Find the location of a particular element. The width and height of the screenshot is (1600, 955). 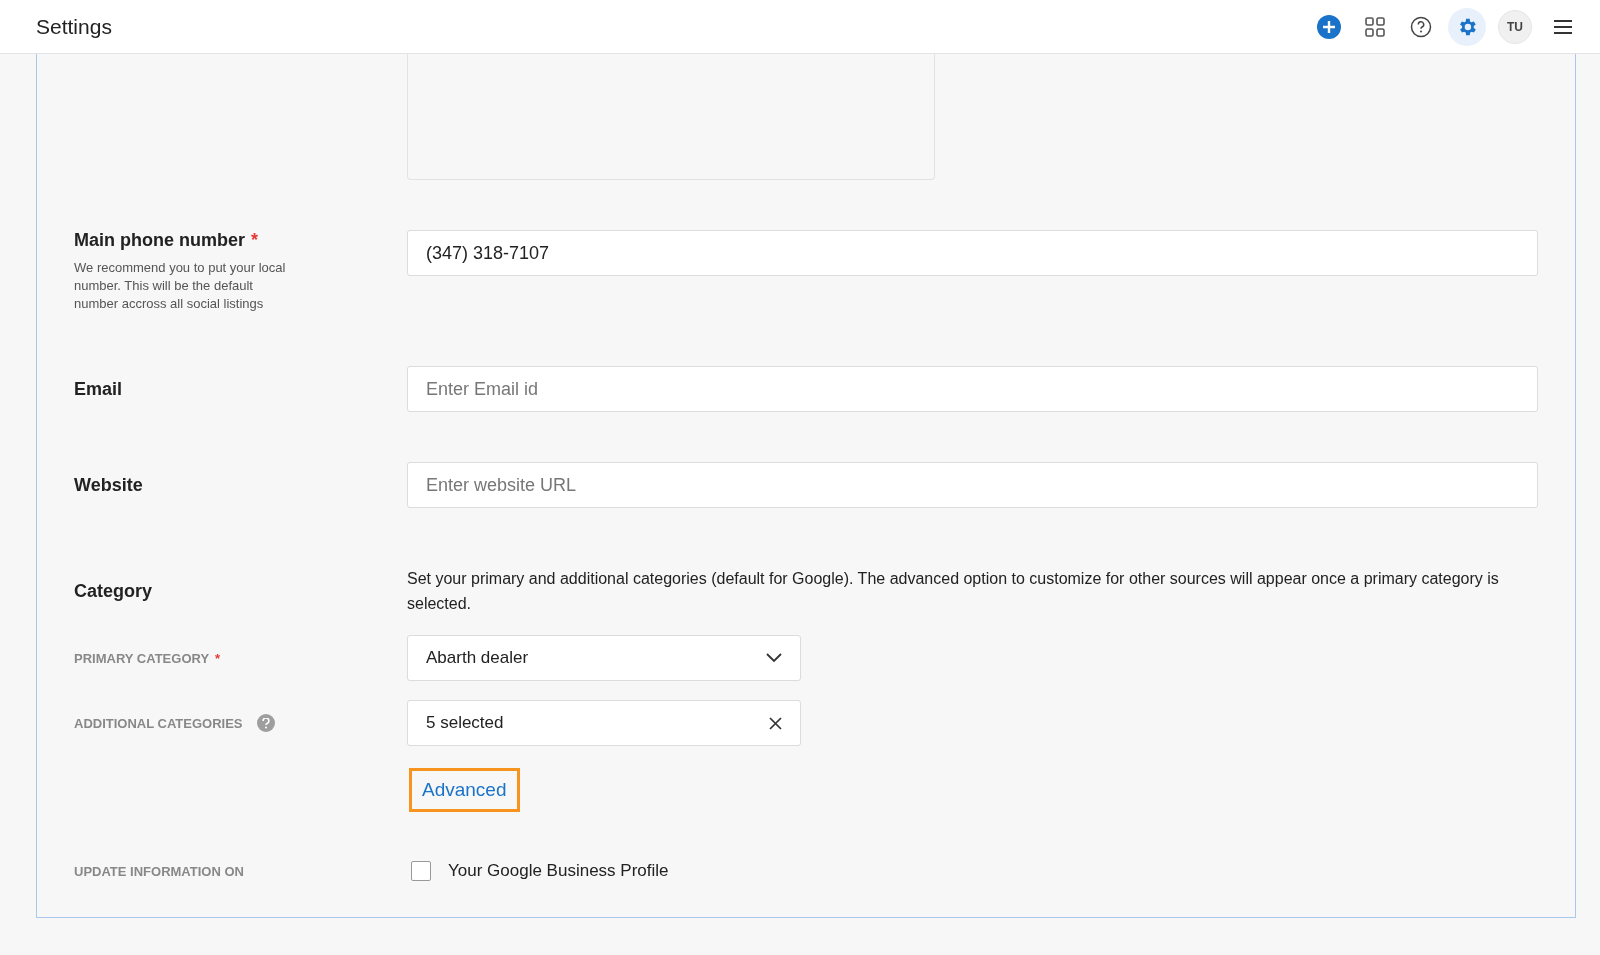

field-label: UPDATE INFORMATION ON is located at coordinates (159, 871).